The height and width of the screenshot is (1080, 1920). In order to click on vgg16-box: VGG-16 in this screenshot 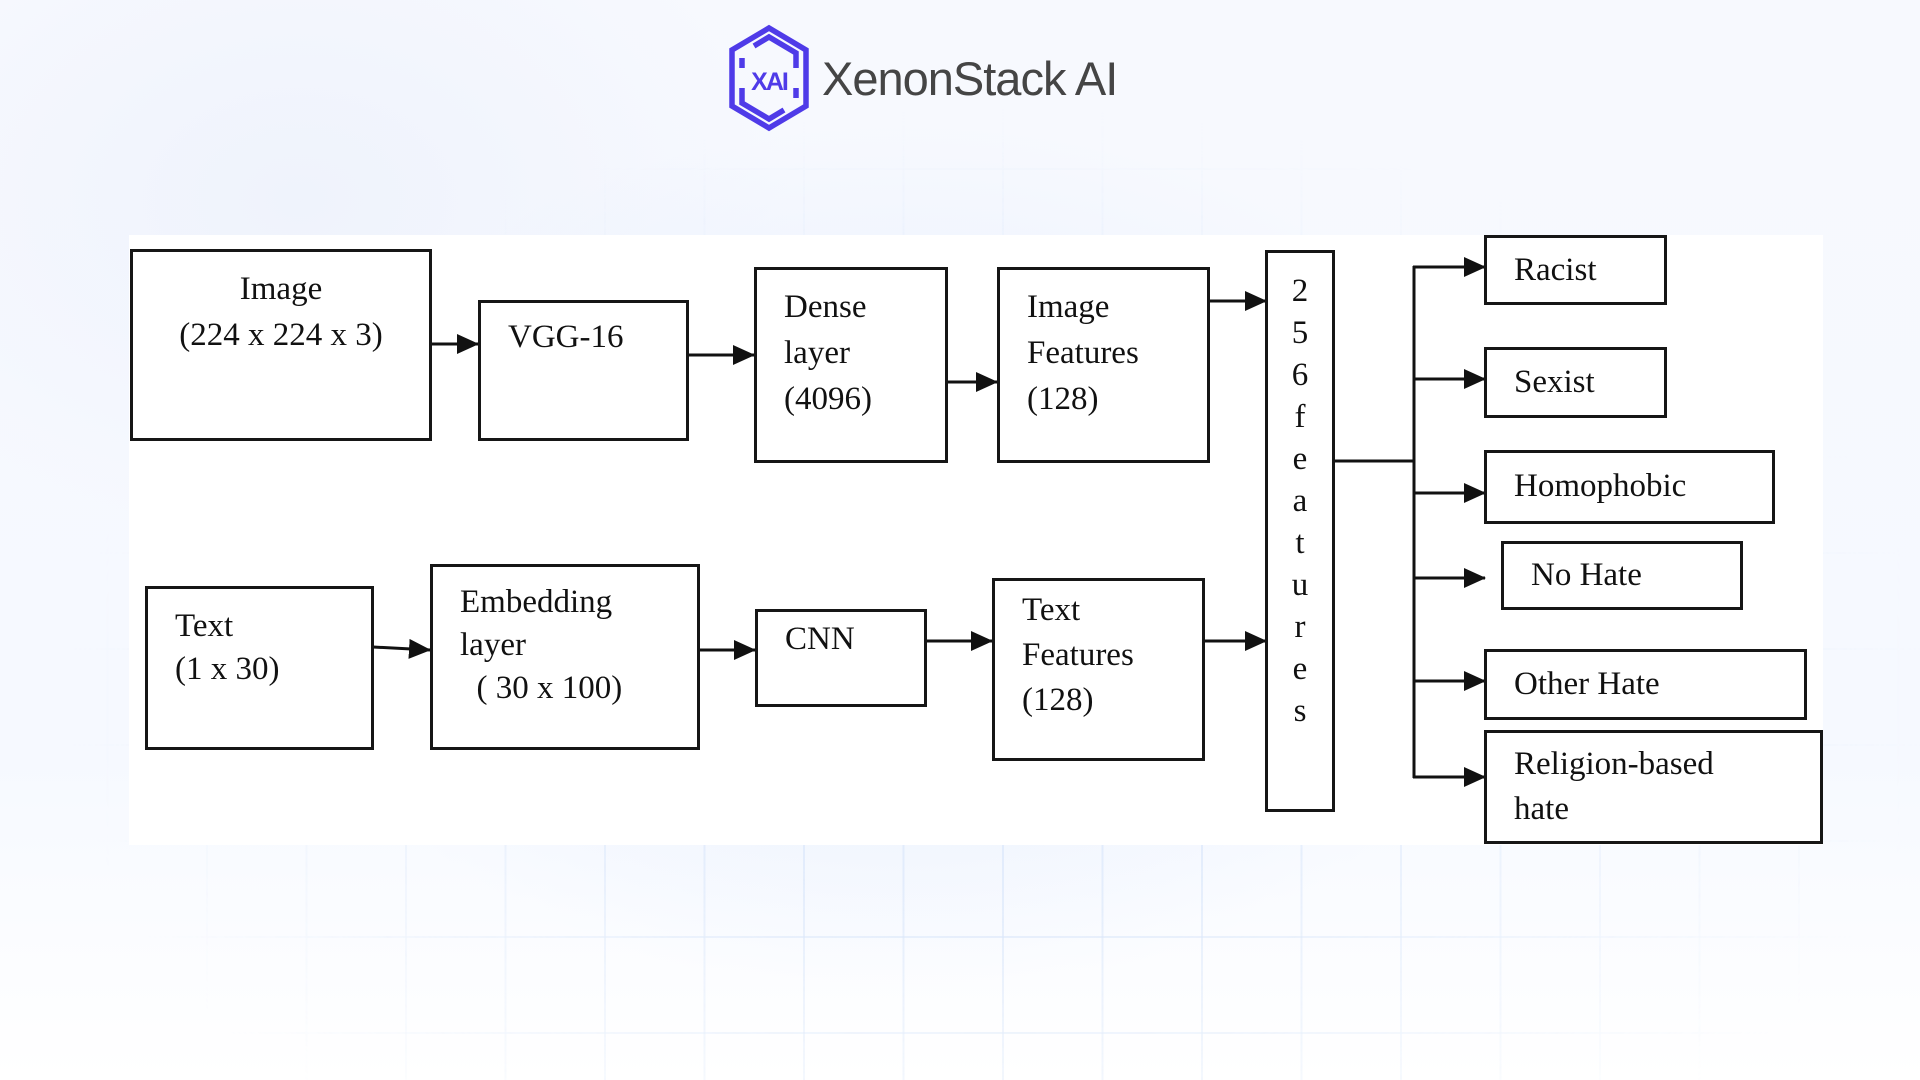, I will do `click(583, 370)`.